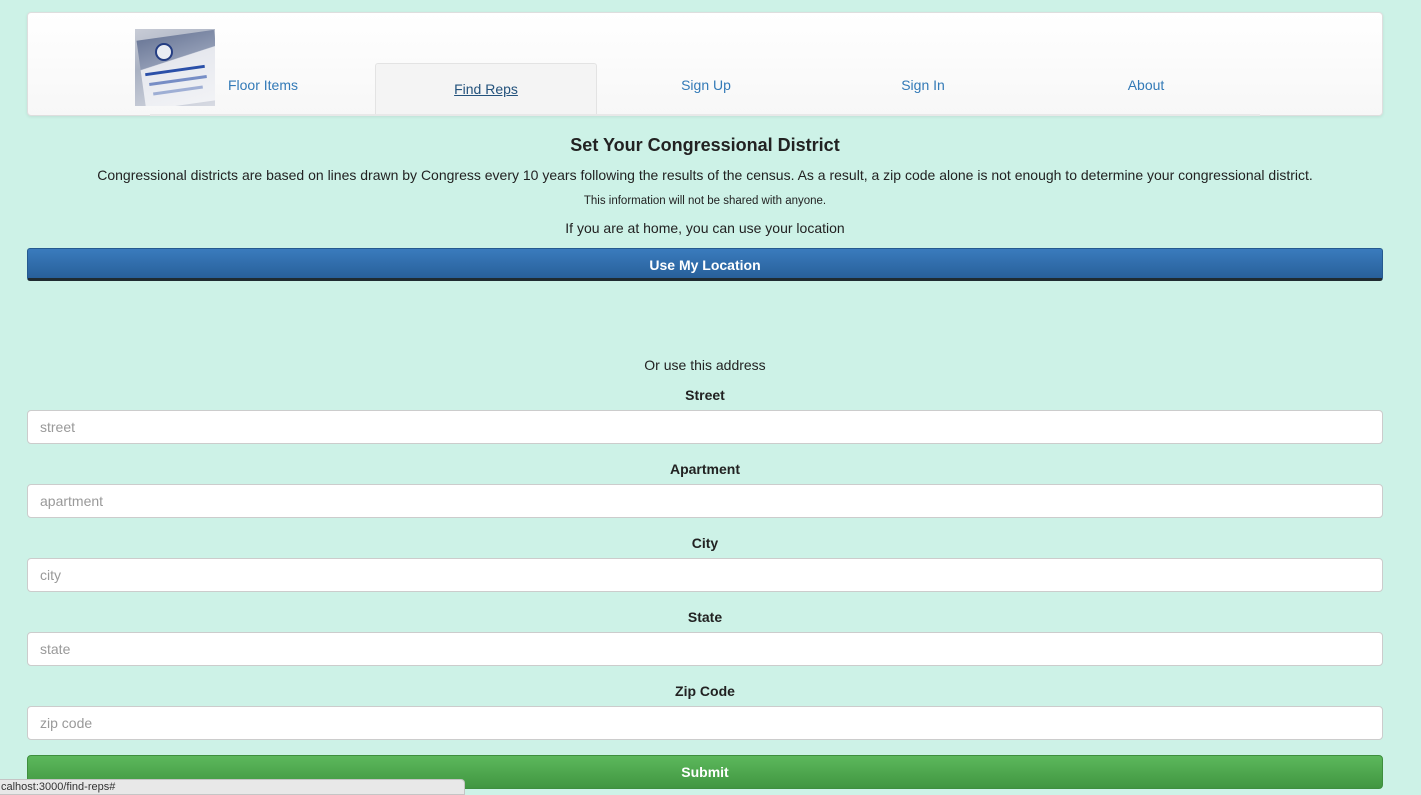 The height and width of the screenshot is (795, 1421). I want to click on nav-sign-up: Sign Up, so click(706, 85).